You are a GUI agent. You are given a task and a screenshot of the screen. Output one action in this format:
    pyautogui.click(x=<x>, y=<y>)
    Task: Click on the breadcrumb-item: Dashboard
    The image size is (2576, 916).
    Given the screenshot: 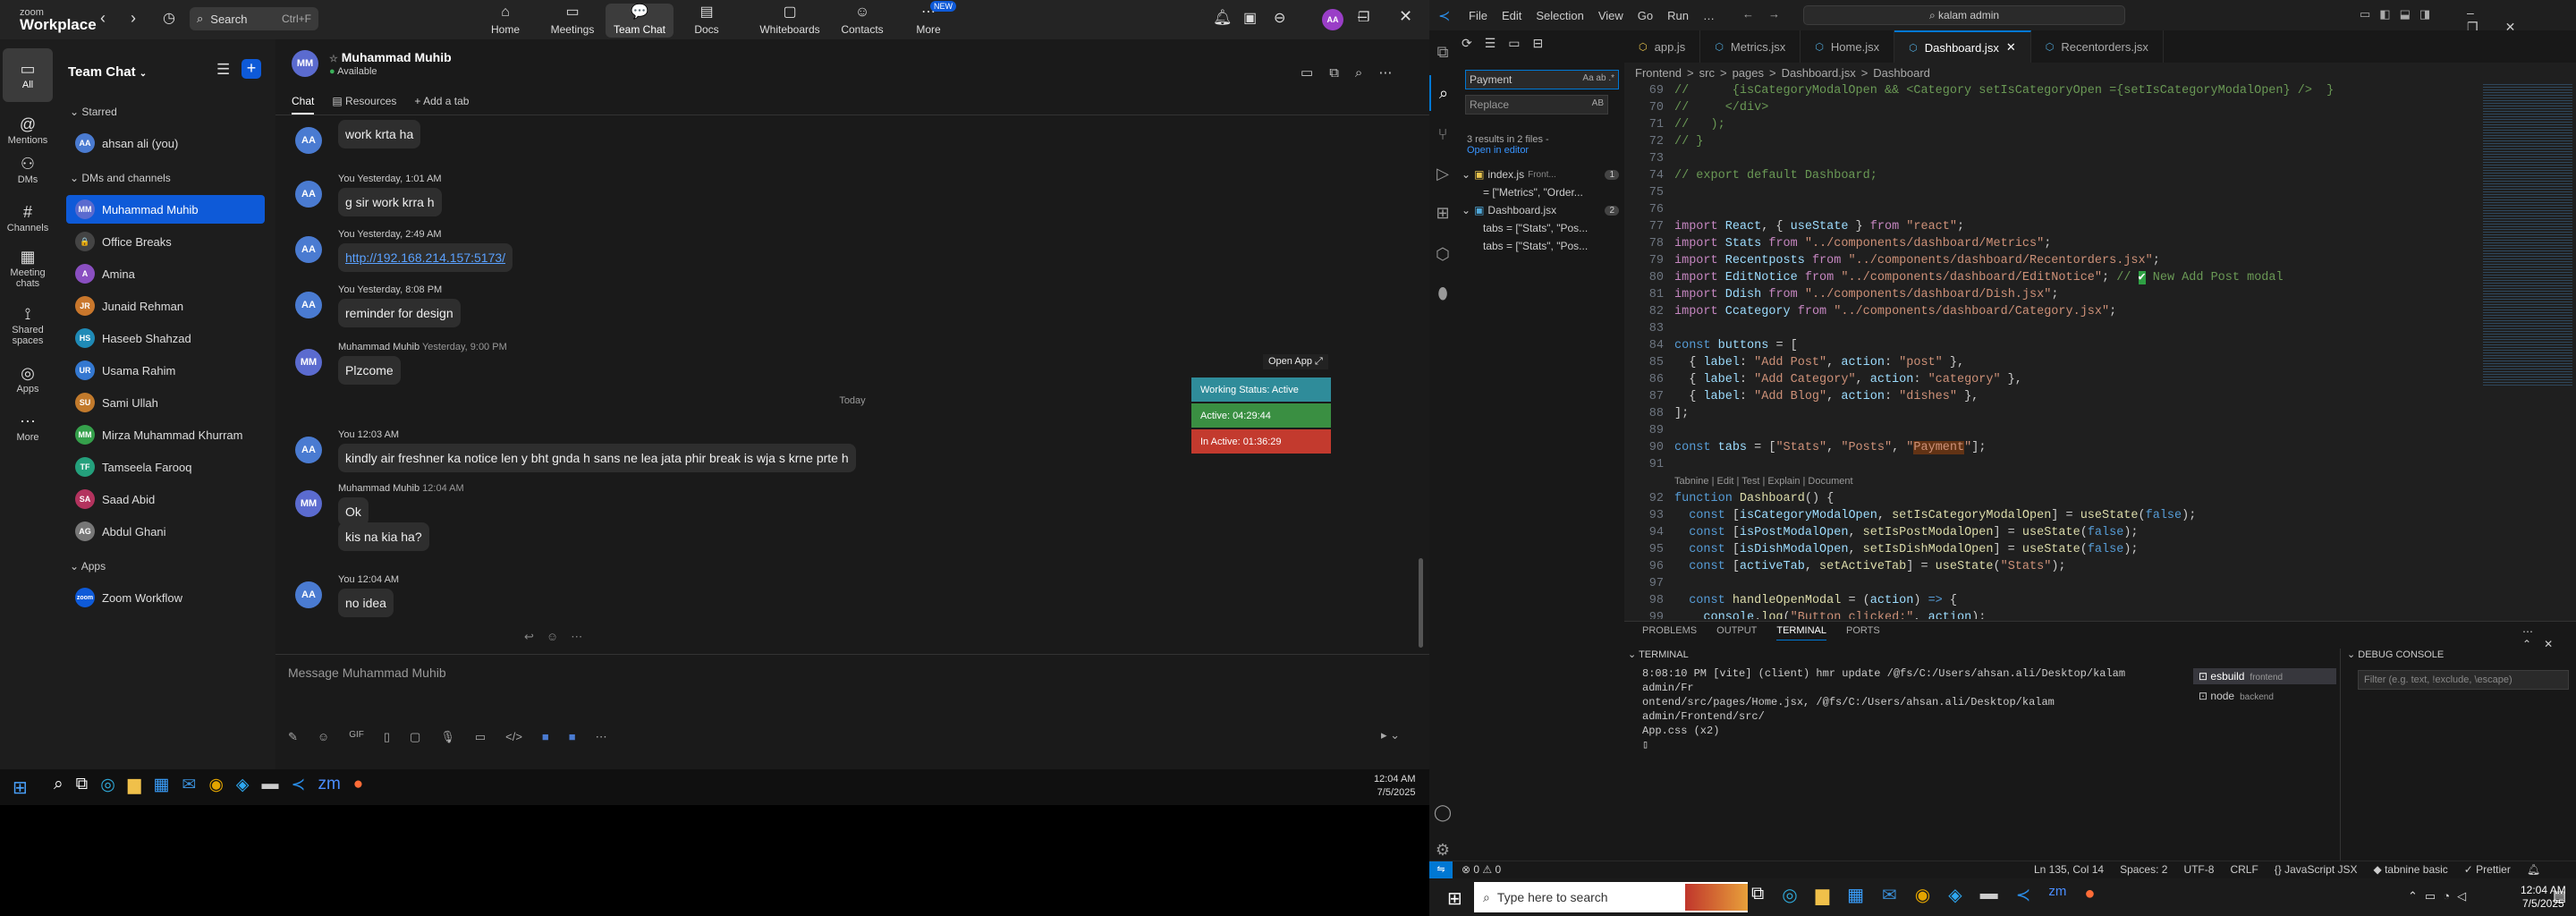 What is the action you would take?
    pyautogui.click(x=1901, y=73)
    